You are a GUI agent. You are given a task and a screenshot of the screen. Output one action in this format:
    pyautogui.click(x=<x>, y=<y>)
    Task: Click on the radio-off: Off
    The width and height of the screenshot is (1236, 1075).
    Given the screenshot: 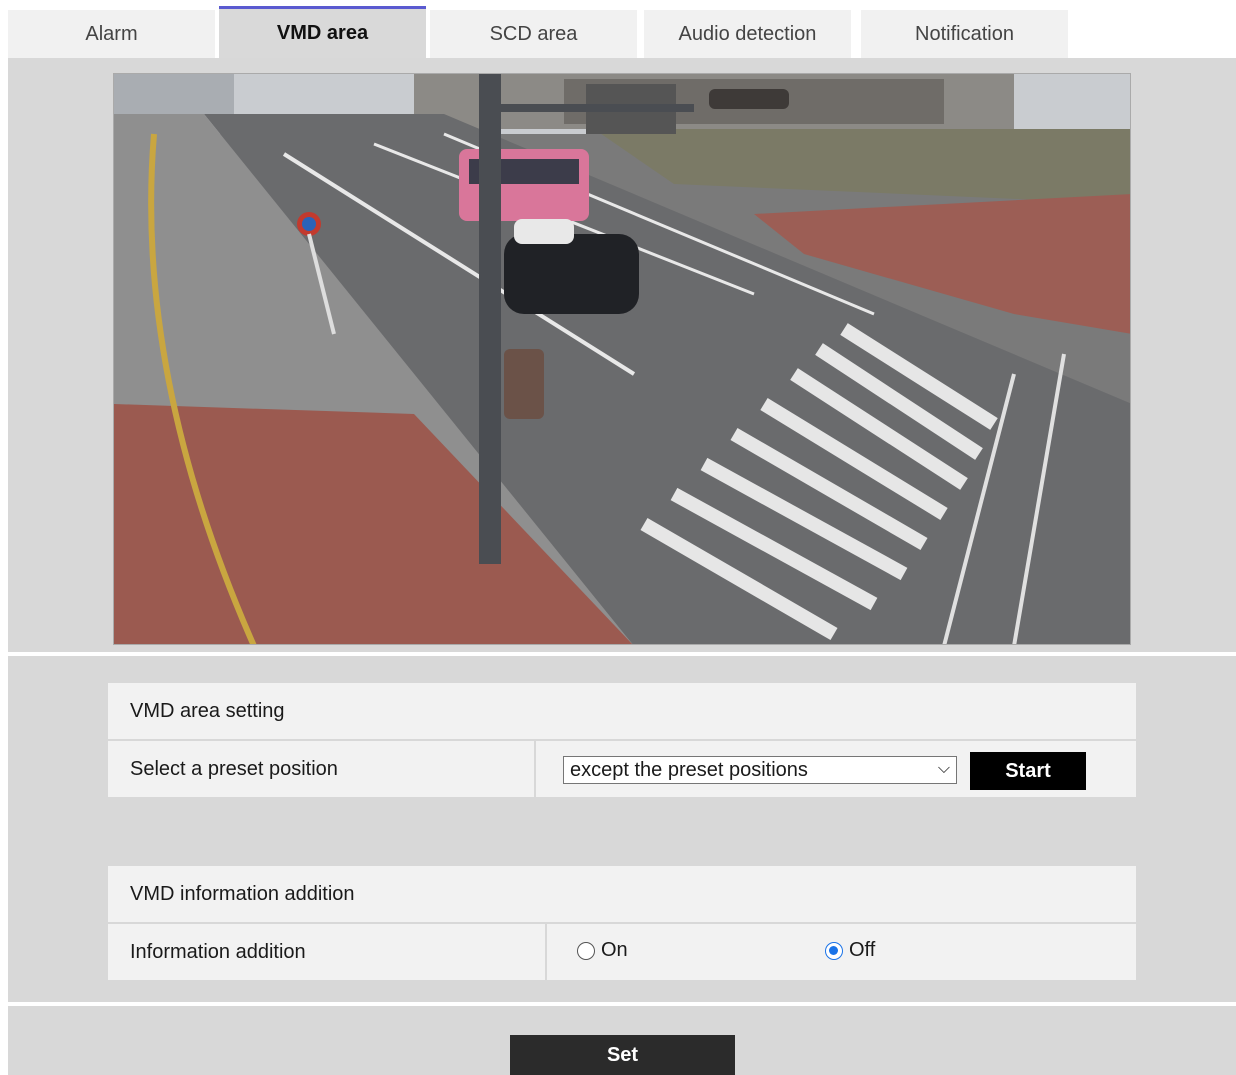 What is the action you would take?
    pyautogui.click(x=850, y=950)
    